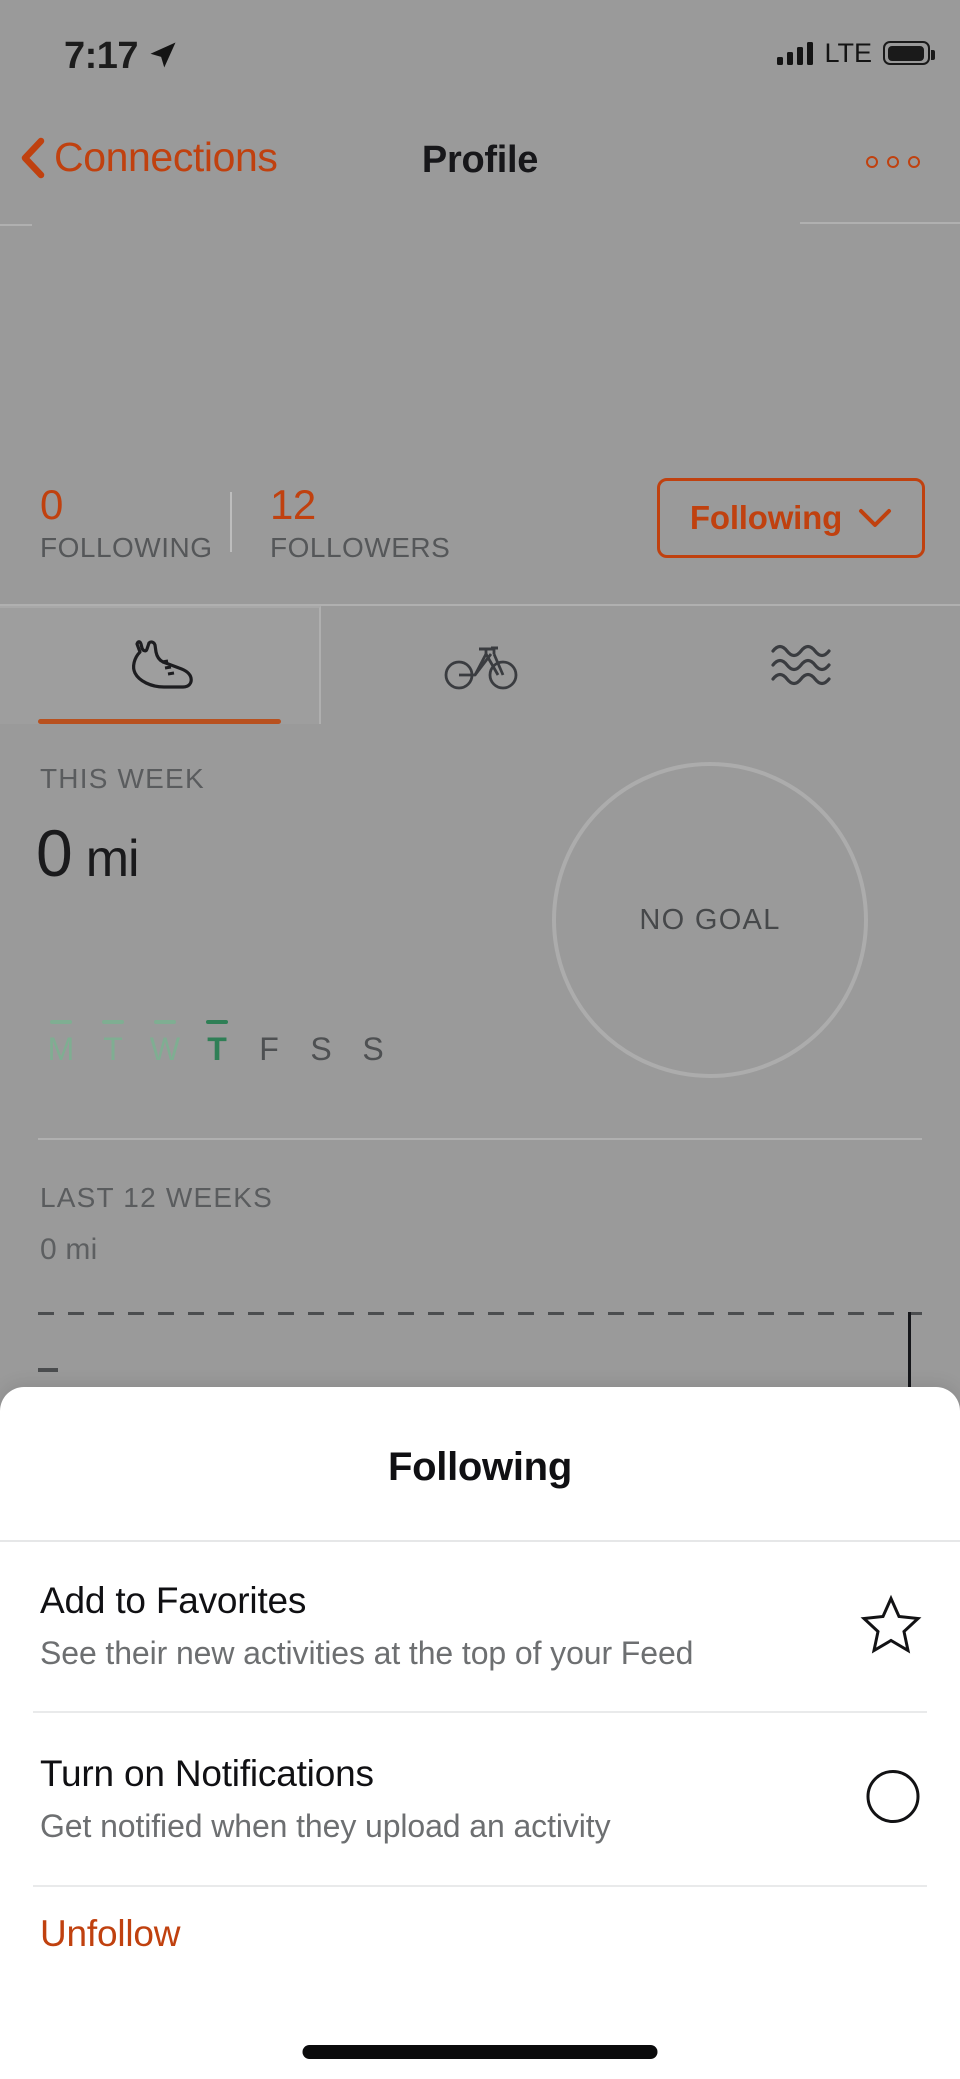 This screenshot has height=2079, width=960. I want to click on turn-on-notifications-title: Turn on Notifications, so click(207, 1773).